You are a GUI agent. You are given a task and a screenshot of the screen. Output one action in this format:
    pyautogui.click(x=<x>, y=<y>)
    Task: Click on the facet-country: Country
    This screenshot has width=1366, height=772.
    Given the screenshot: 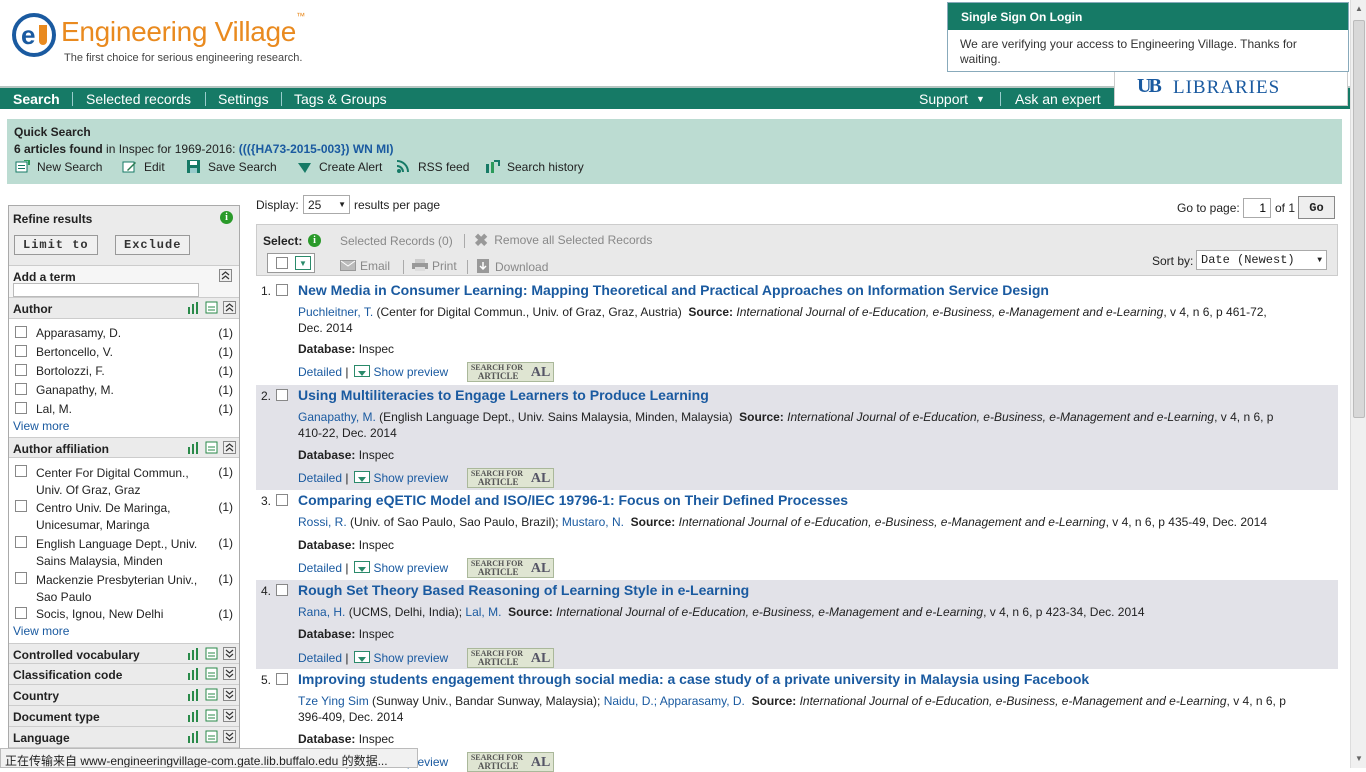 What is the action you would take?
    pyautogui.click(x=124, y=695)
    